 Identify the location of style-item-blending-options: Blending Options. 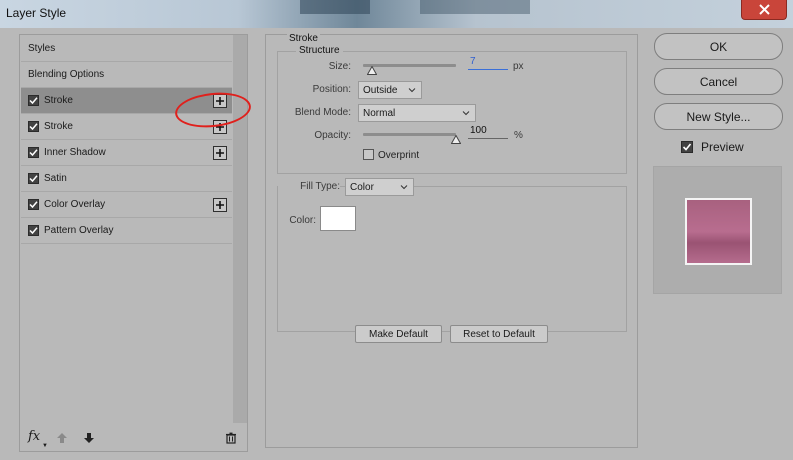
(126, 75).